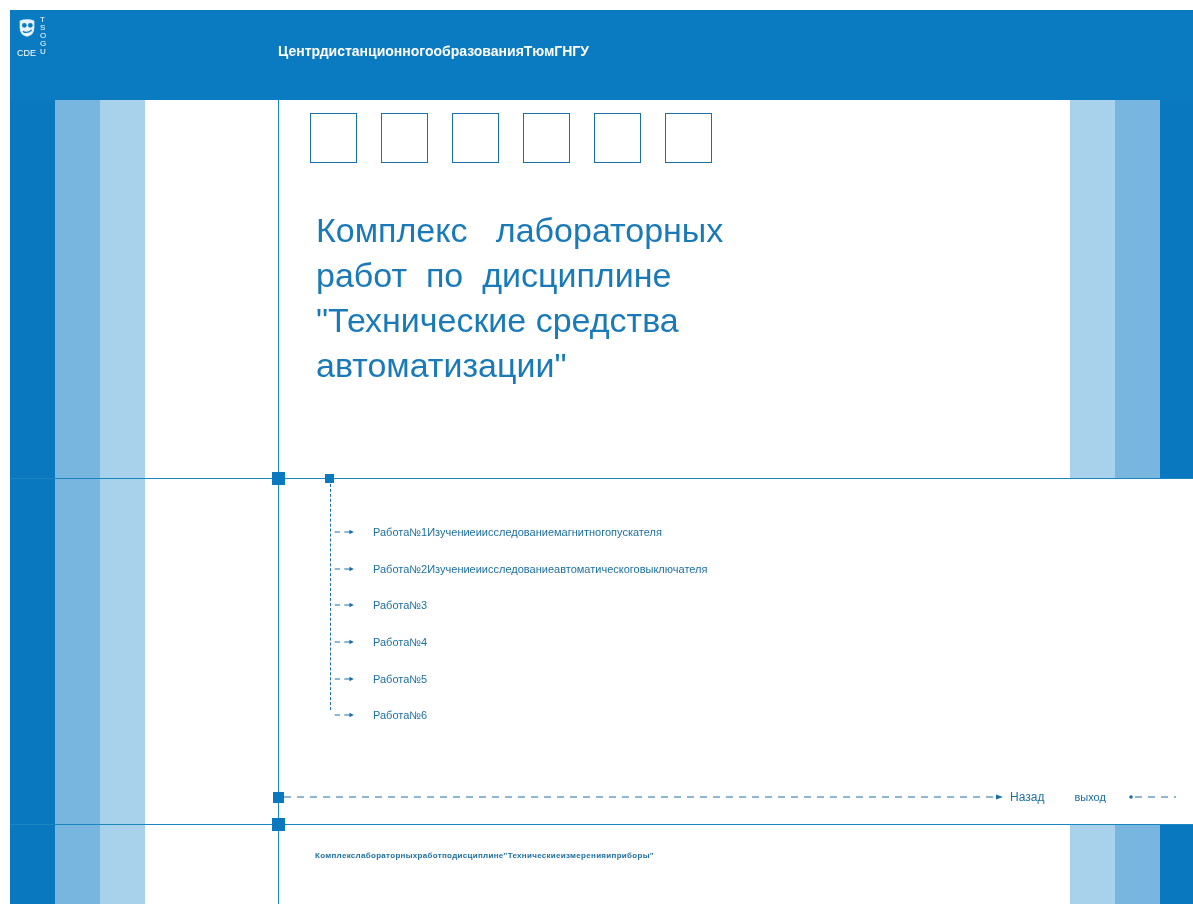  I want to click on work-link: Работа№4, so click(400, 642).